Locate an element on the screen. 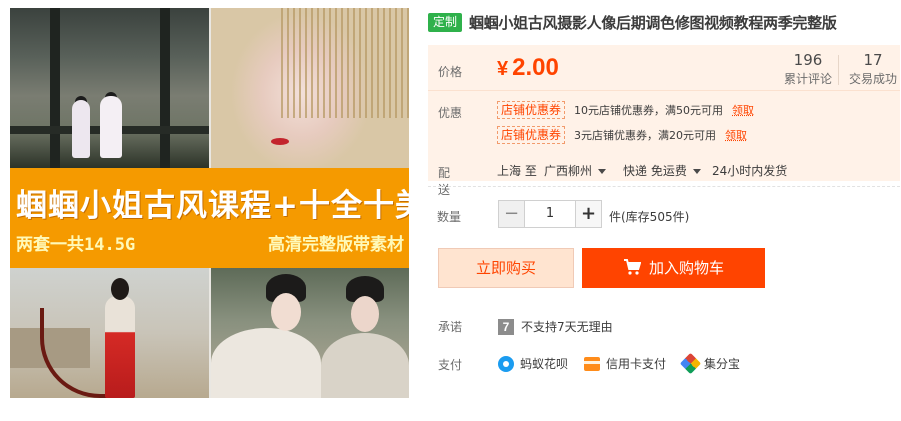 This screenshot has width=901, height=421. price-label: 价格 is located at coordinates (450, 72).